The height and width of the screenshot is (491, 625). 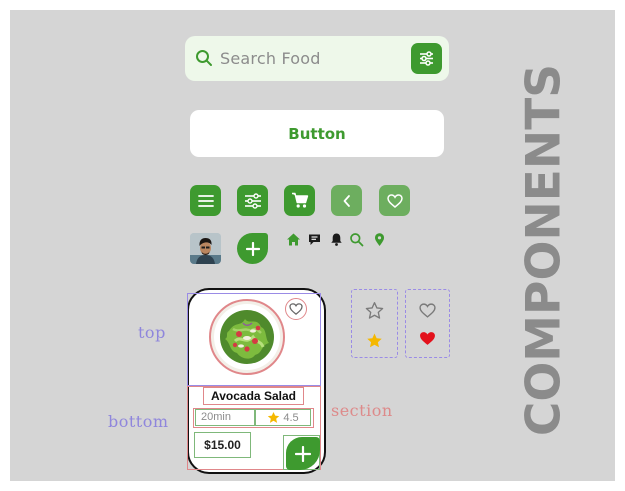 What do you see at coordinates (362, 410) in the screenshot?
I see `annotation-section: section` at bounding box center [362, 410].